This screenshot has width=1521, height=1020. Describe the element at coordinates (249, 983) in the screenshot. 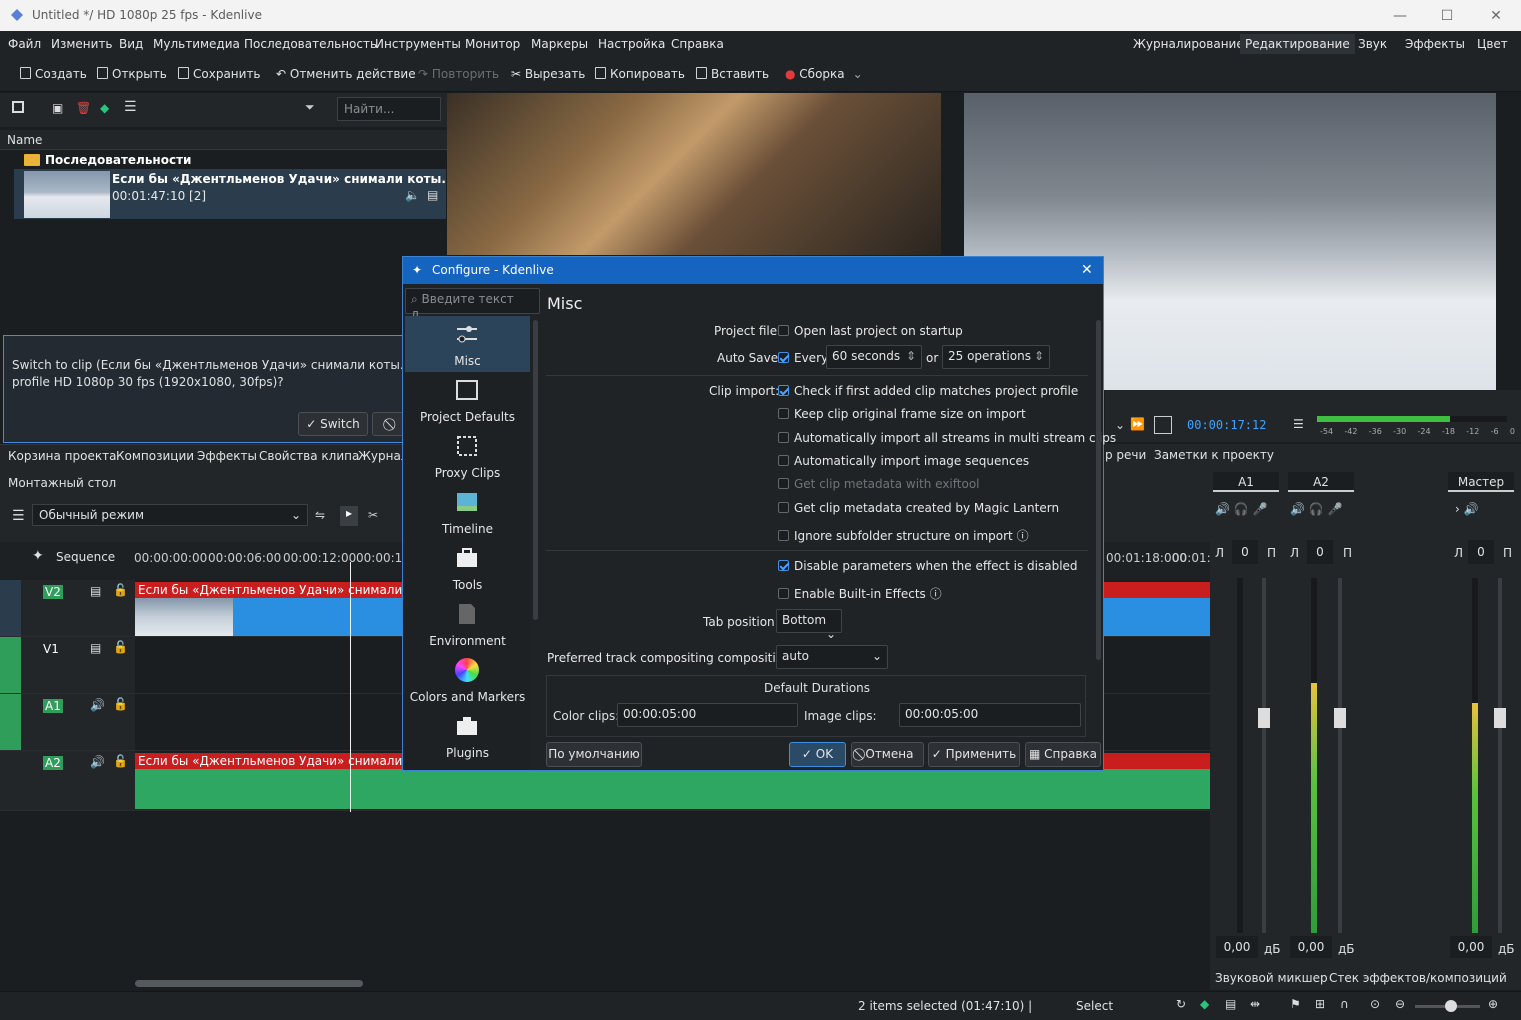

I see `timeline-scrollbar` at that location.